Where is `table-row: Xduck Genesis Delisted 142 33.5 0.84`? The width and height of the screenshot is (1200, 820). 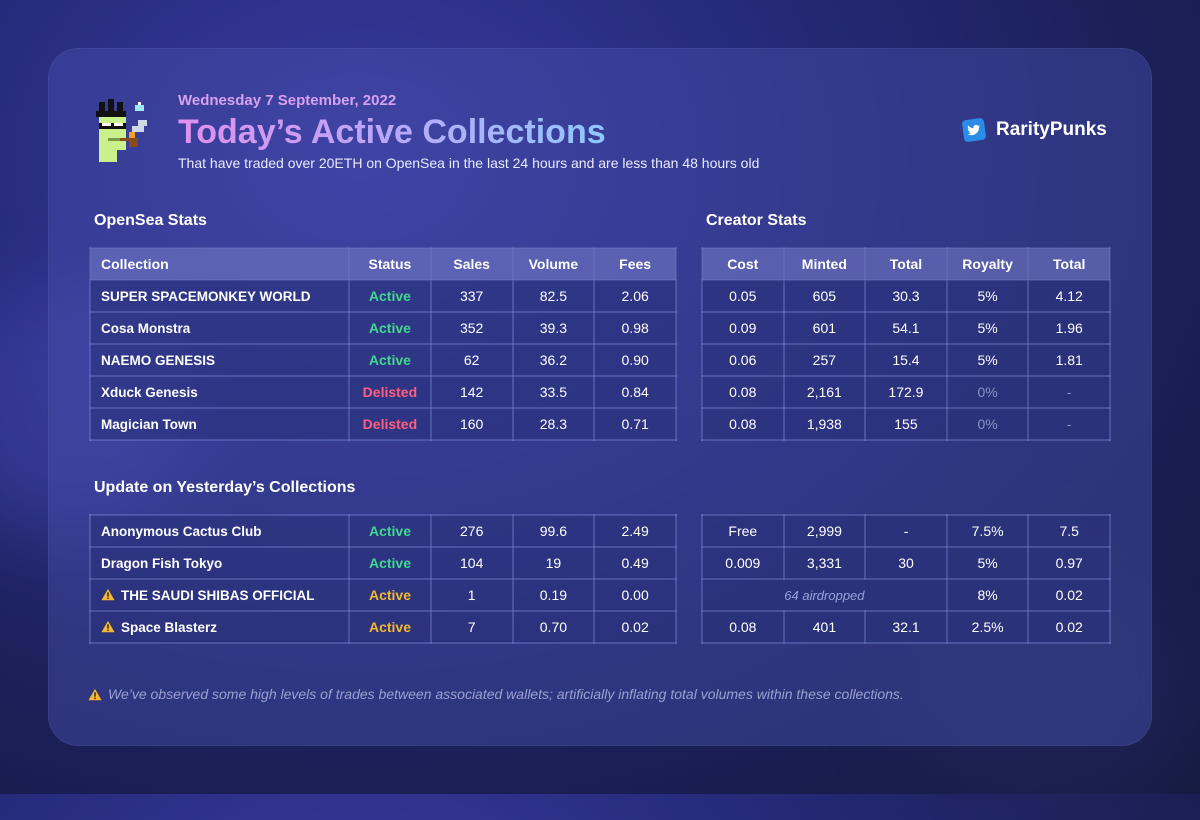
table-row: Xduck Genesis Delisted 142 33.5 0.84 is located at coordinates (383, 392).